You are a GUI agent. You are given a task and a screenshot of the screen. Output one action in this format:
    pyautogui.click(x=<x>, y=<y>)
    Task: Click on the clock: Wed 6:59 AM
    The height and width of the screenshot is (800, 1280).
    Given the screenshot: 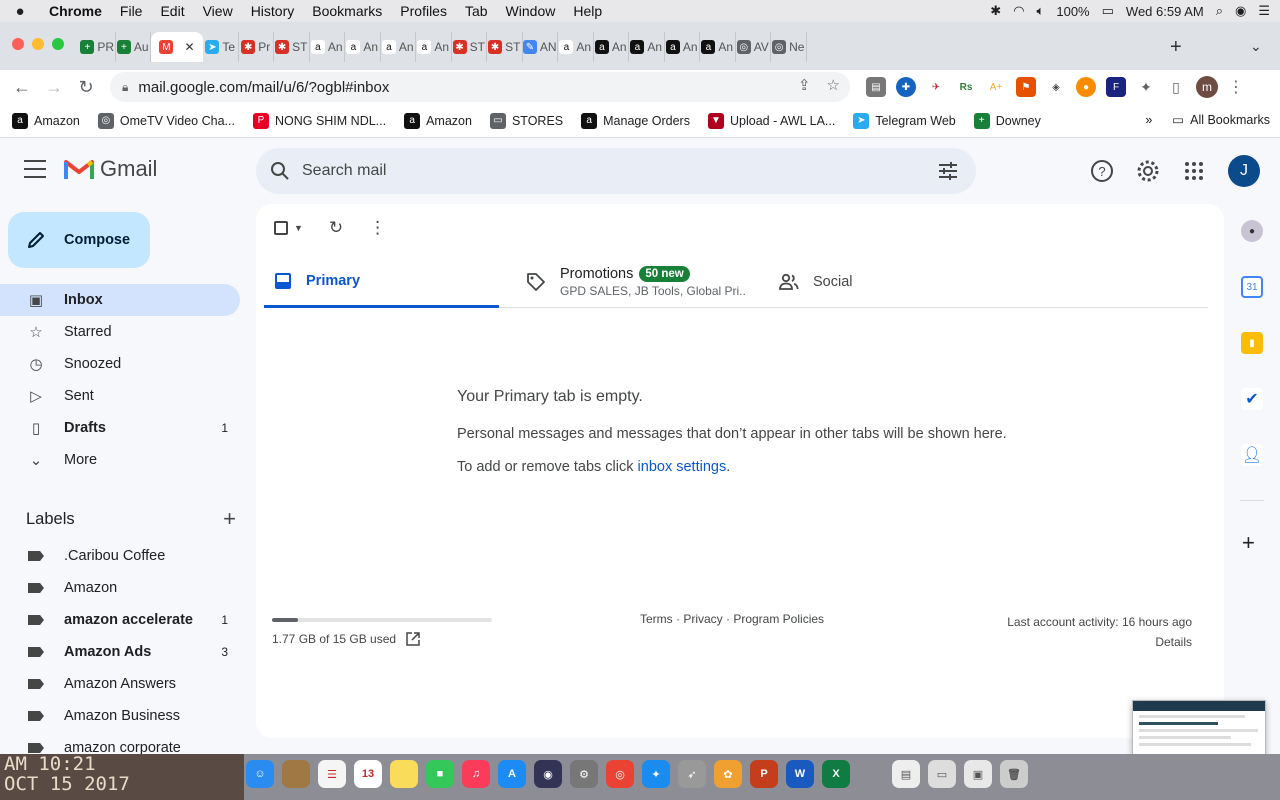 What is the action you would take?
    pyautogui.click(x=1165, y=11)
    